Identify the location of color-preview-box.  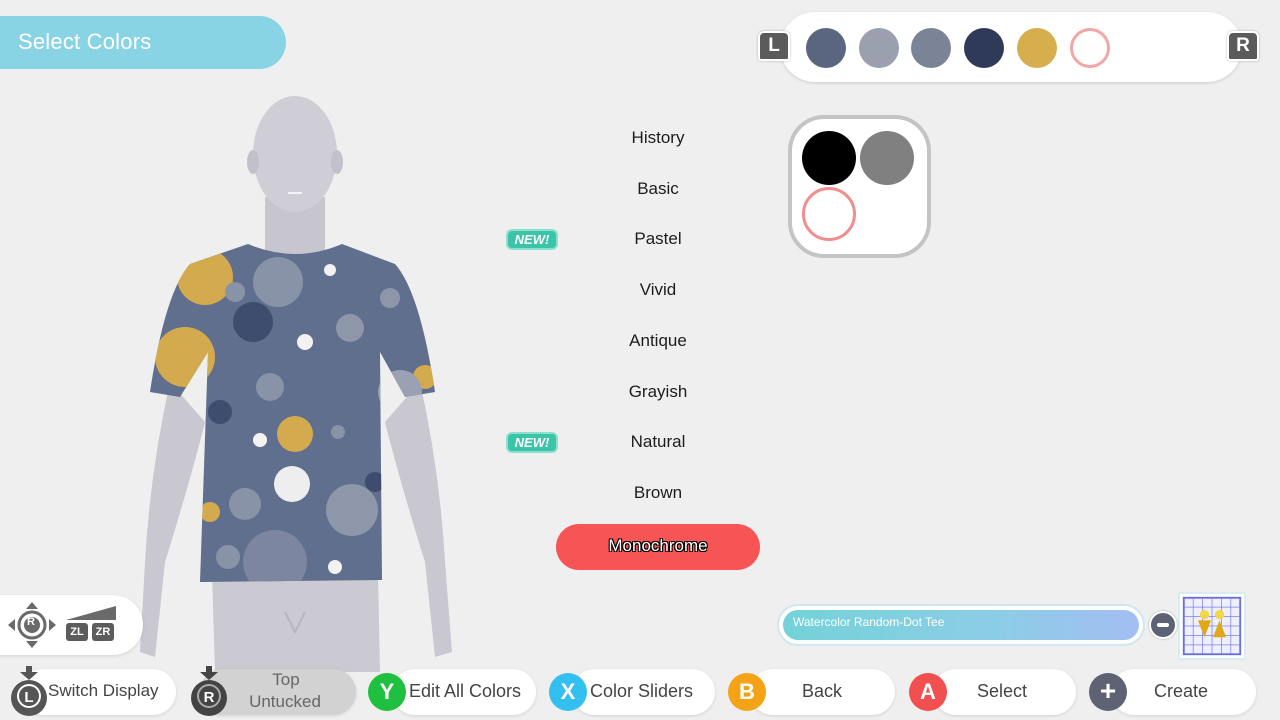
(859, 186).